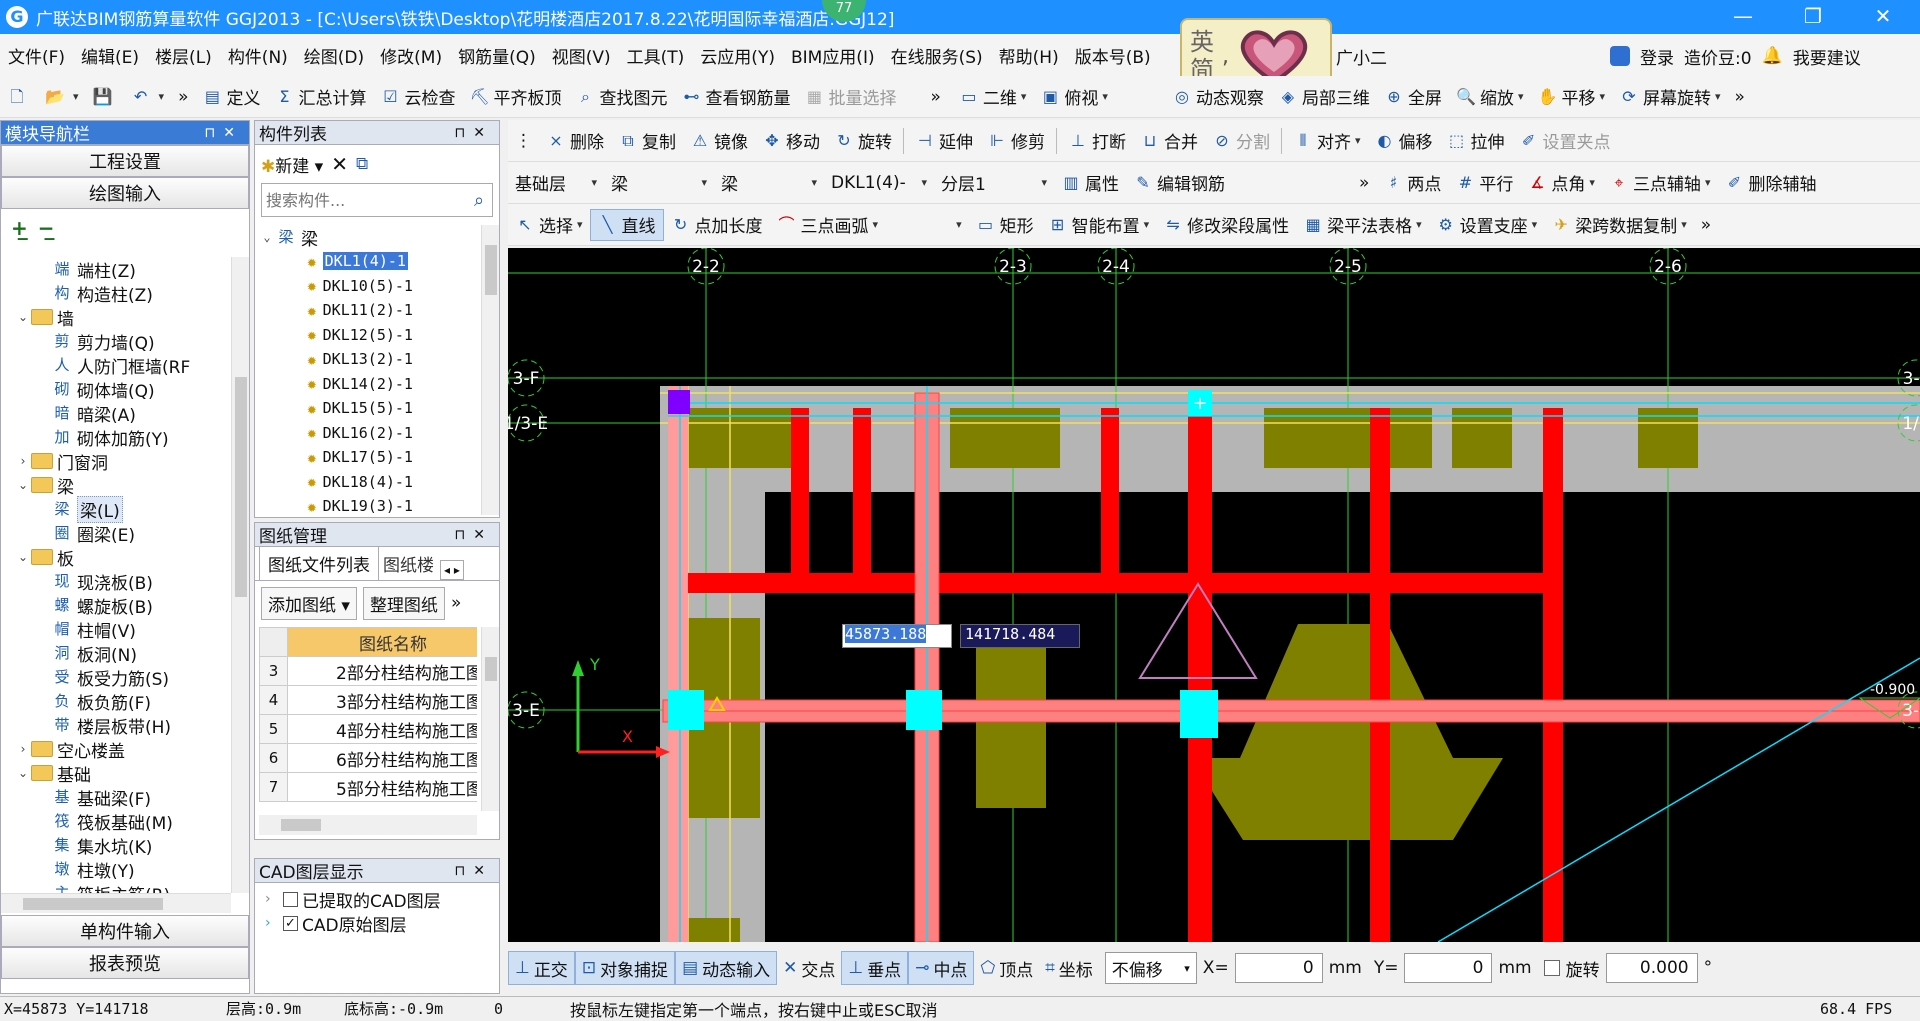  What do you see at coordinates (1487, 225) in the screenshot?
I see `set-support-button: ⚙ 设置支座 ▾` at bounding box center [1487, 225].